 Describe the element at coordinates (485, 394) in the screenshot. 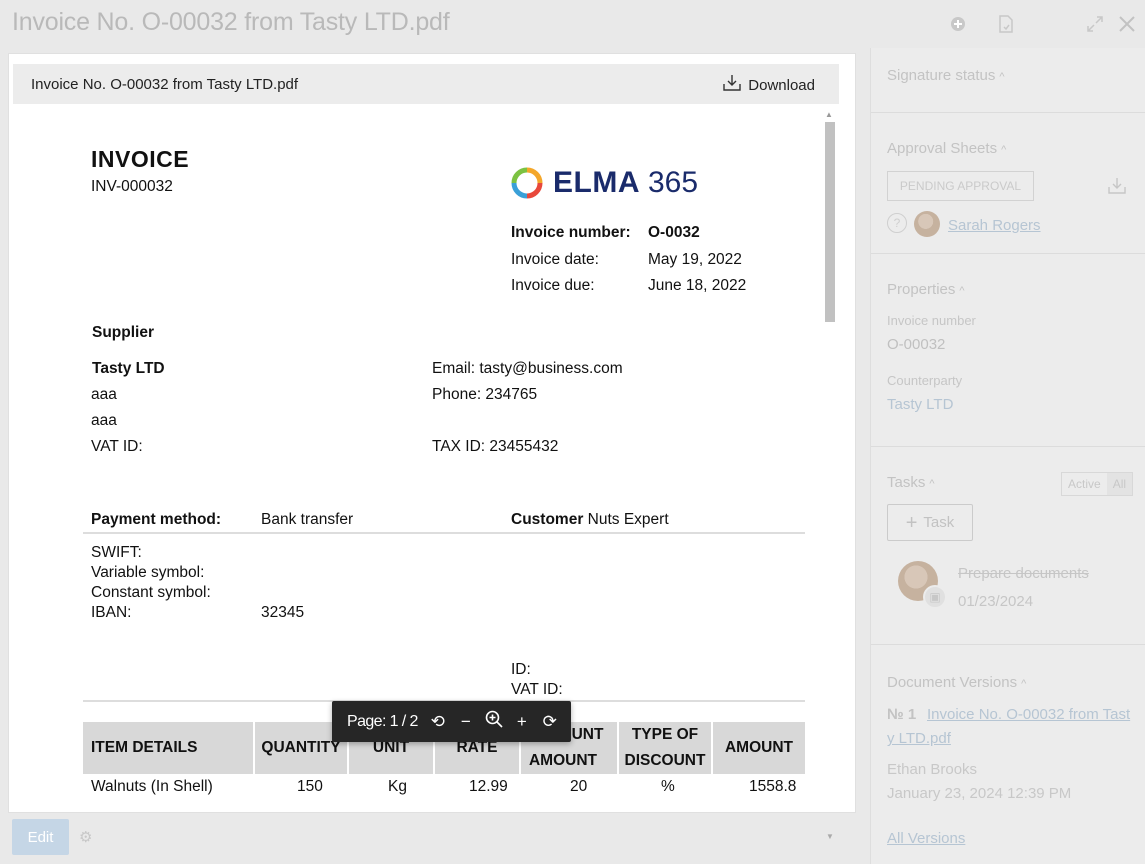

I see `supplier-phone: Phone: 234765` at that location.